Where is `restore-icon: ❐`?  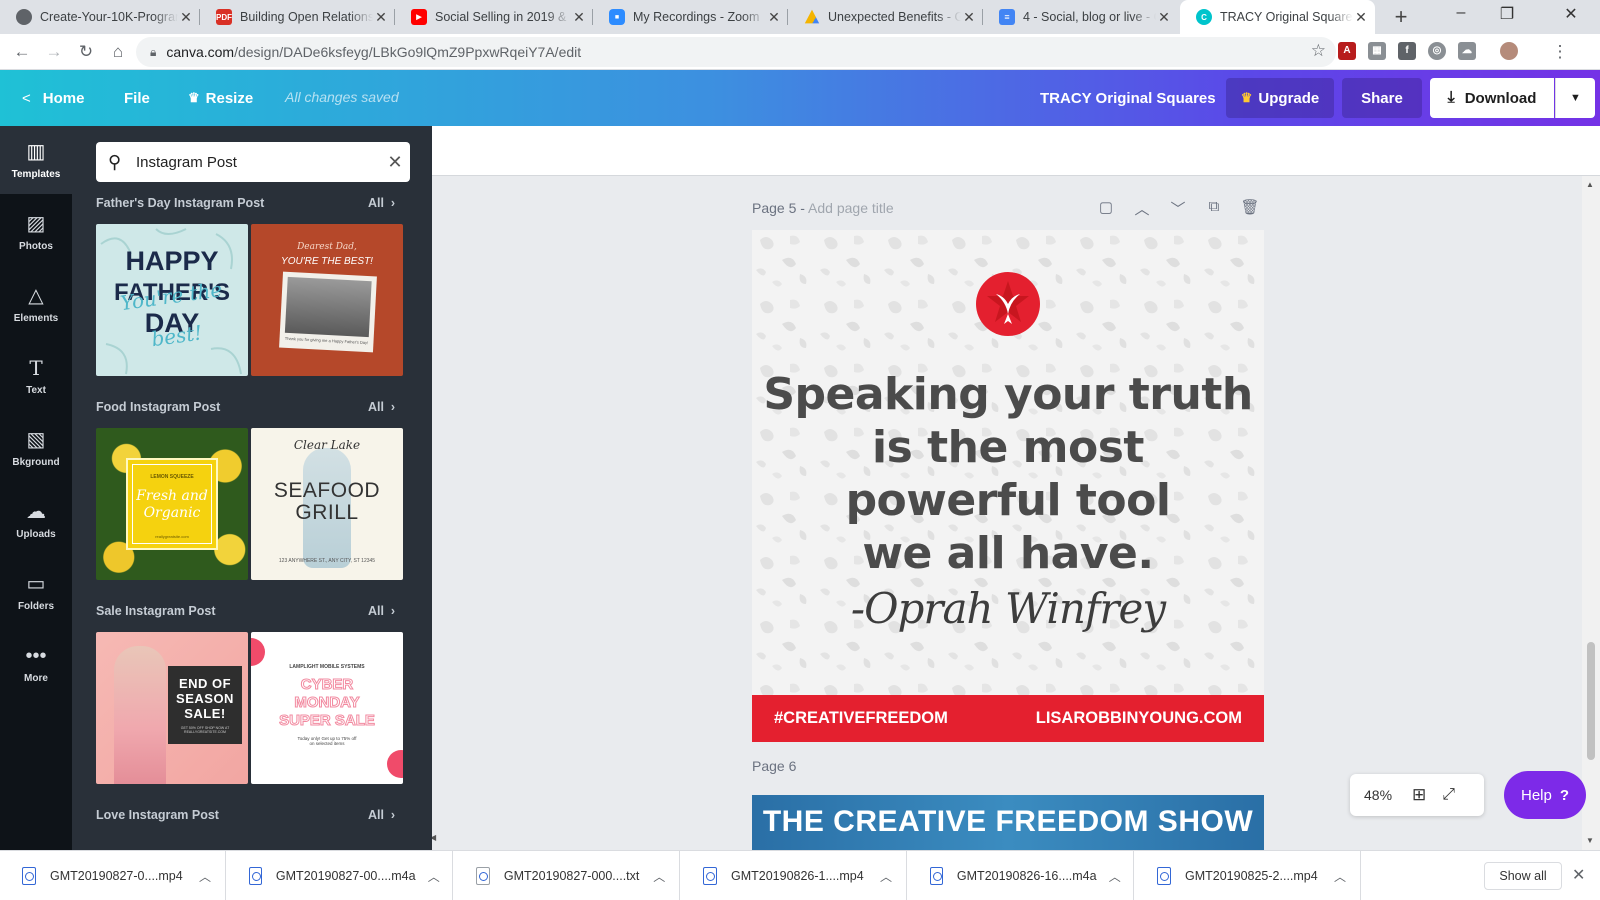 restore-icon: ❐ is located at coordinates (1507, 14).